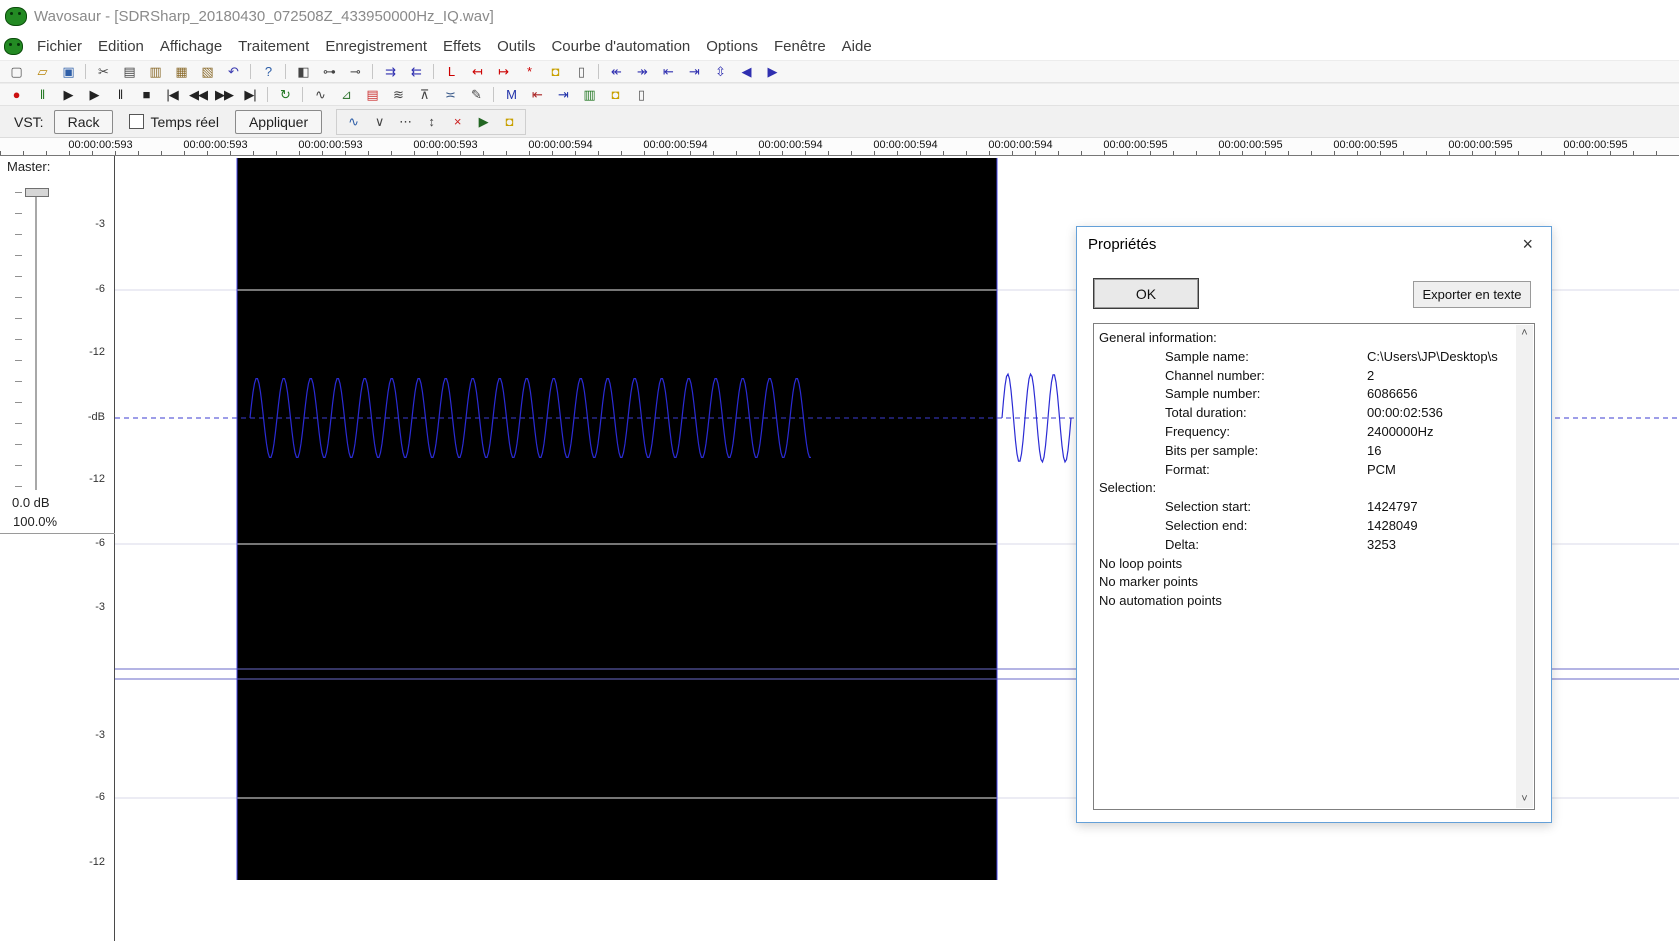 This screenshot has width=1679, height=941. What do you see at coordinates (1392, 507) in the screenshot?
I see `property-value: 1424797` at bounding box center [1392, 507].